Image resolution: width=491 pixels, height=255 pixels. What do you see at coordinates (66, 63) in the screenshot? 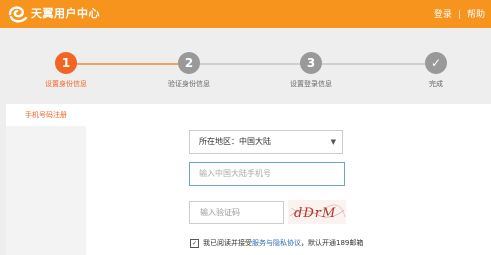
I see `step-1-number: 1` at bounding box center [66, 63].